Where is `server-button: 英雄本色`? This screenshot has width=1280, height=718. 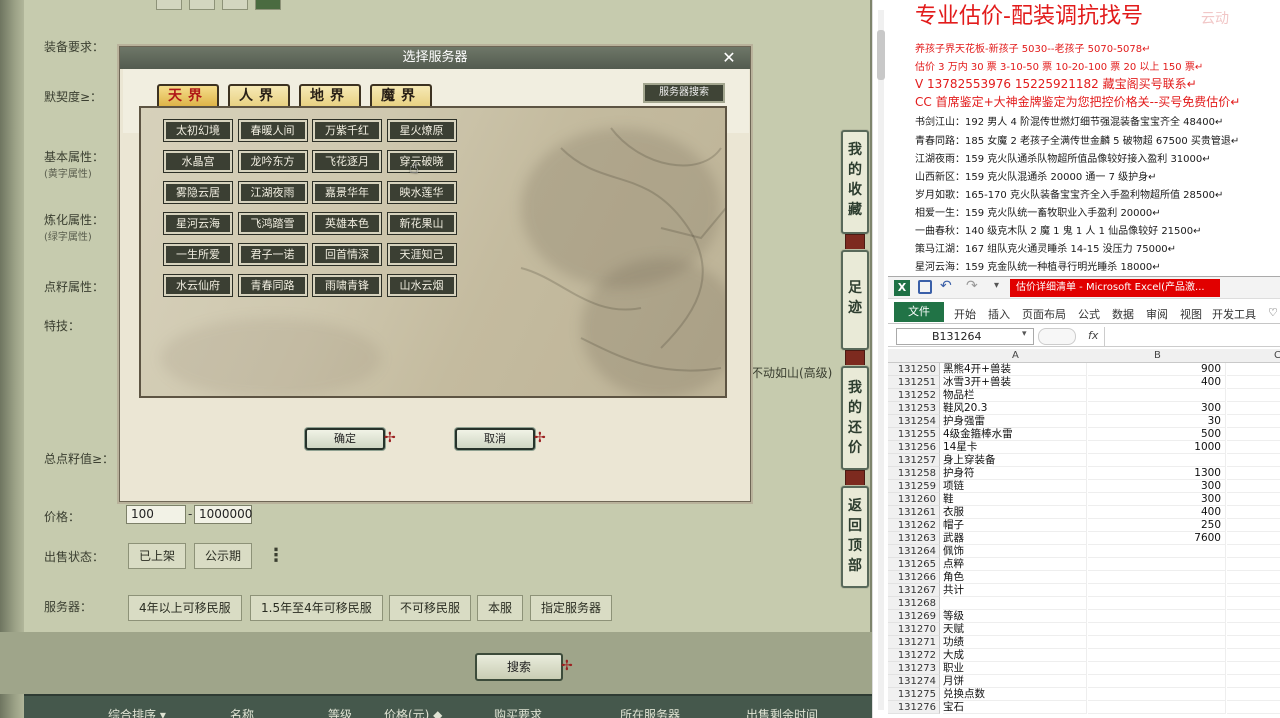
server-button: 英雄本色 is located at coordinates (347, 223).